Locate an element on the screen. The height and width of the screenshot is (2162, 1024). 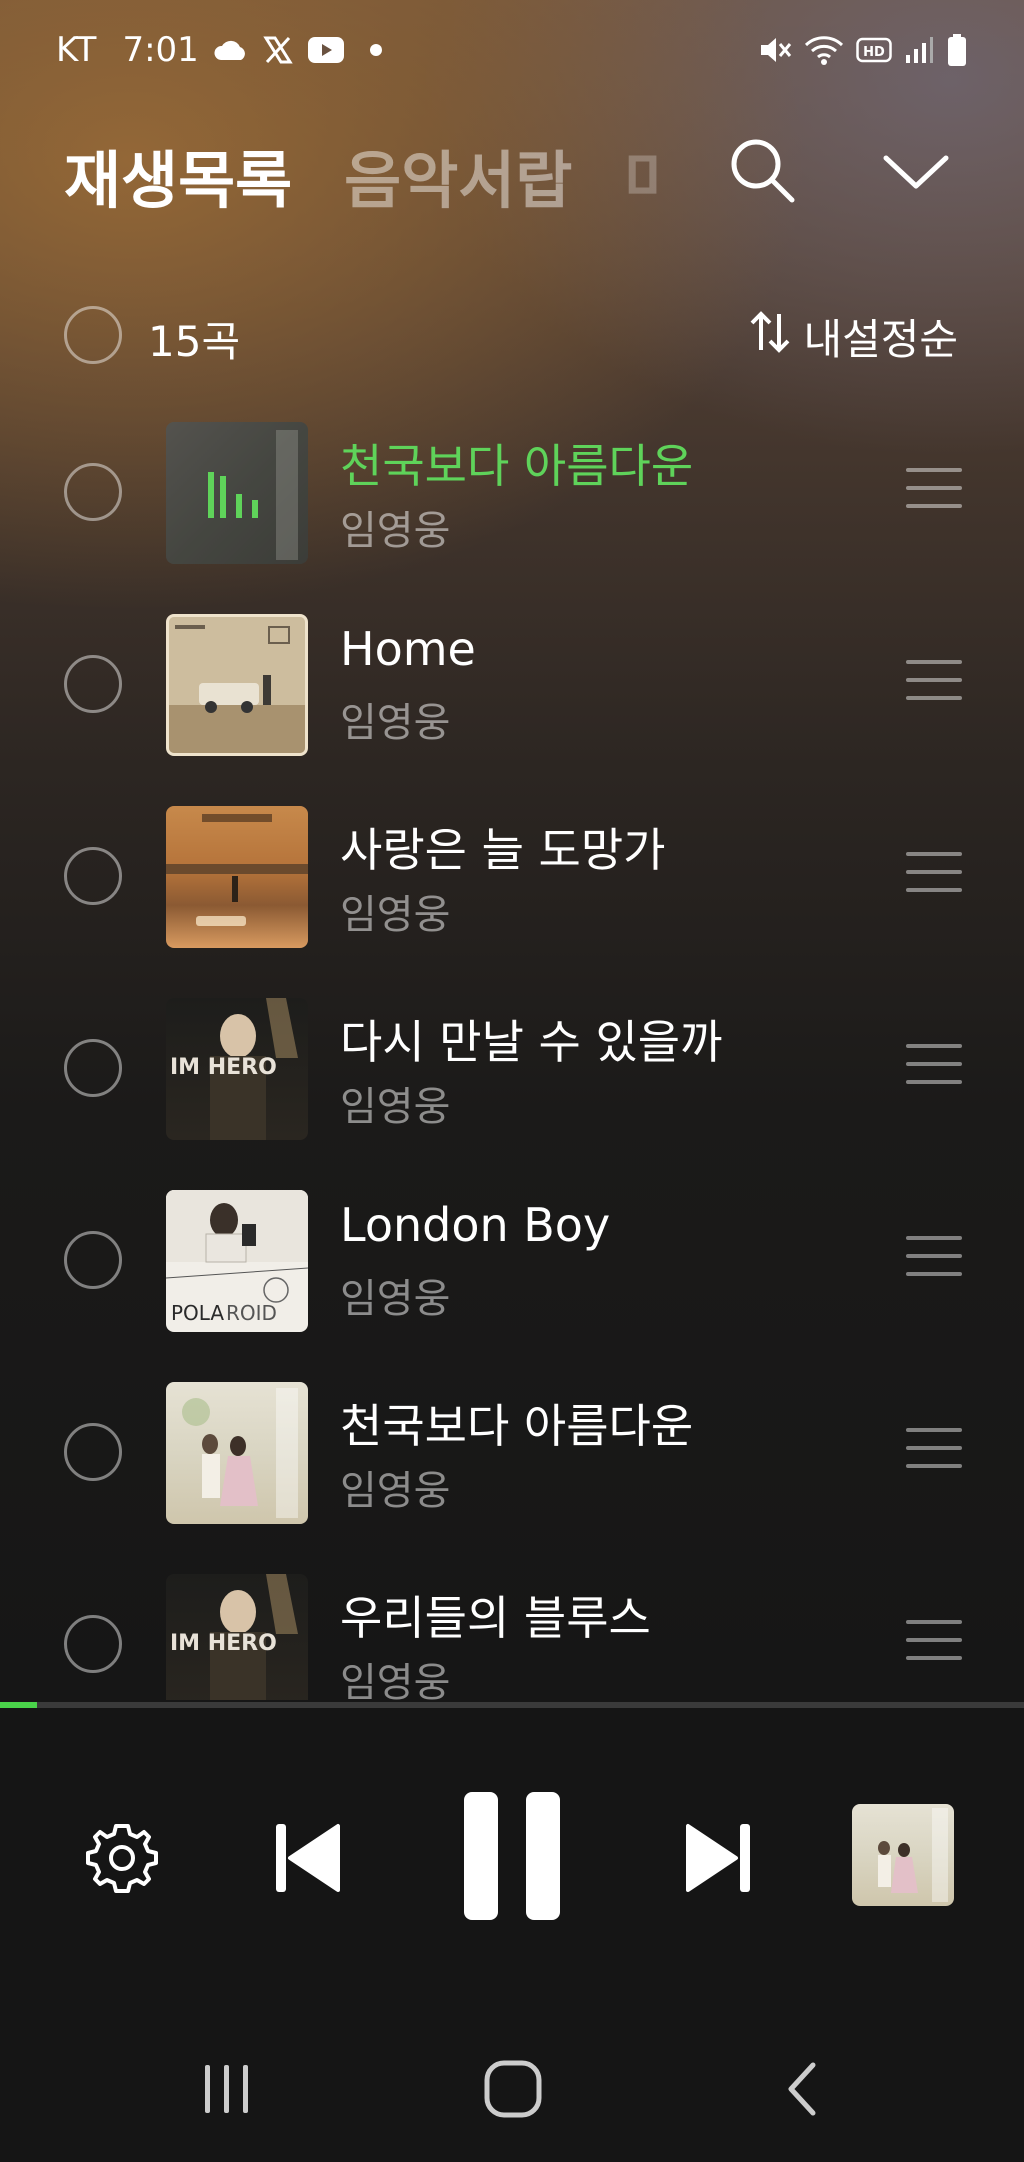
song-title: 다시 만날 수 있을까 is located at coordinates (531, 1042).